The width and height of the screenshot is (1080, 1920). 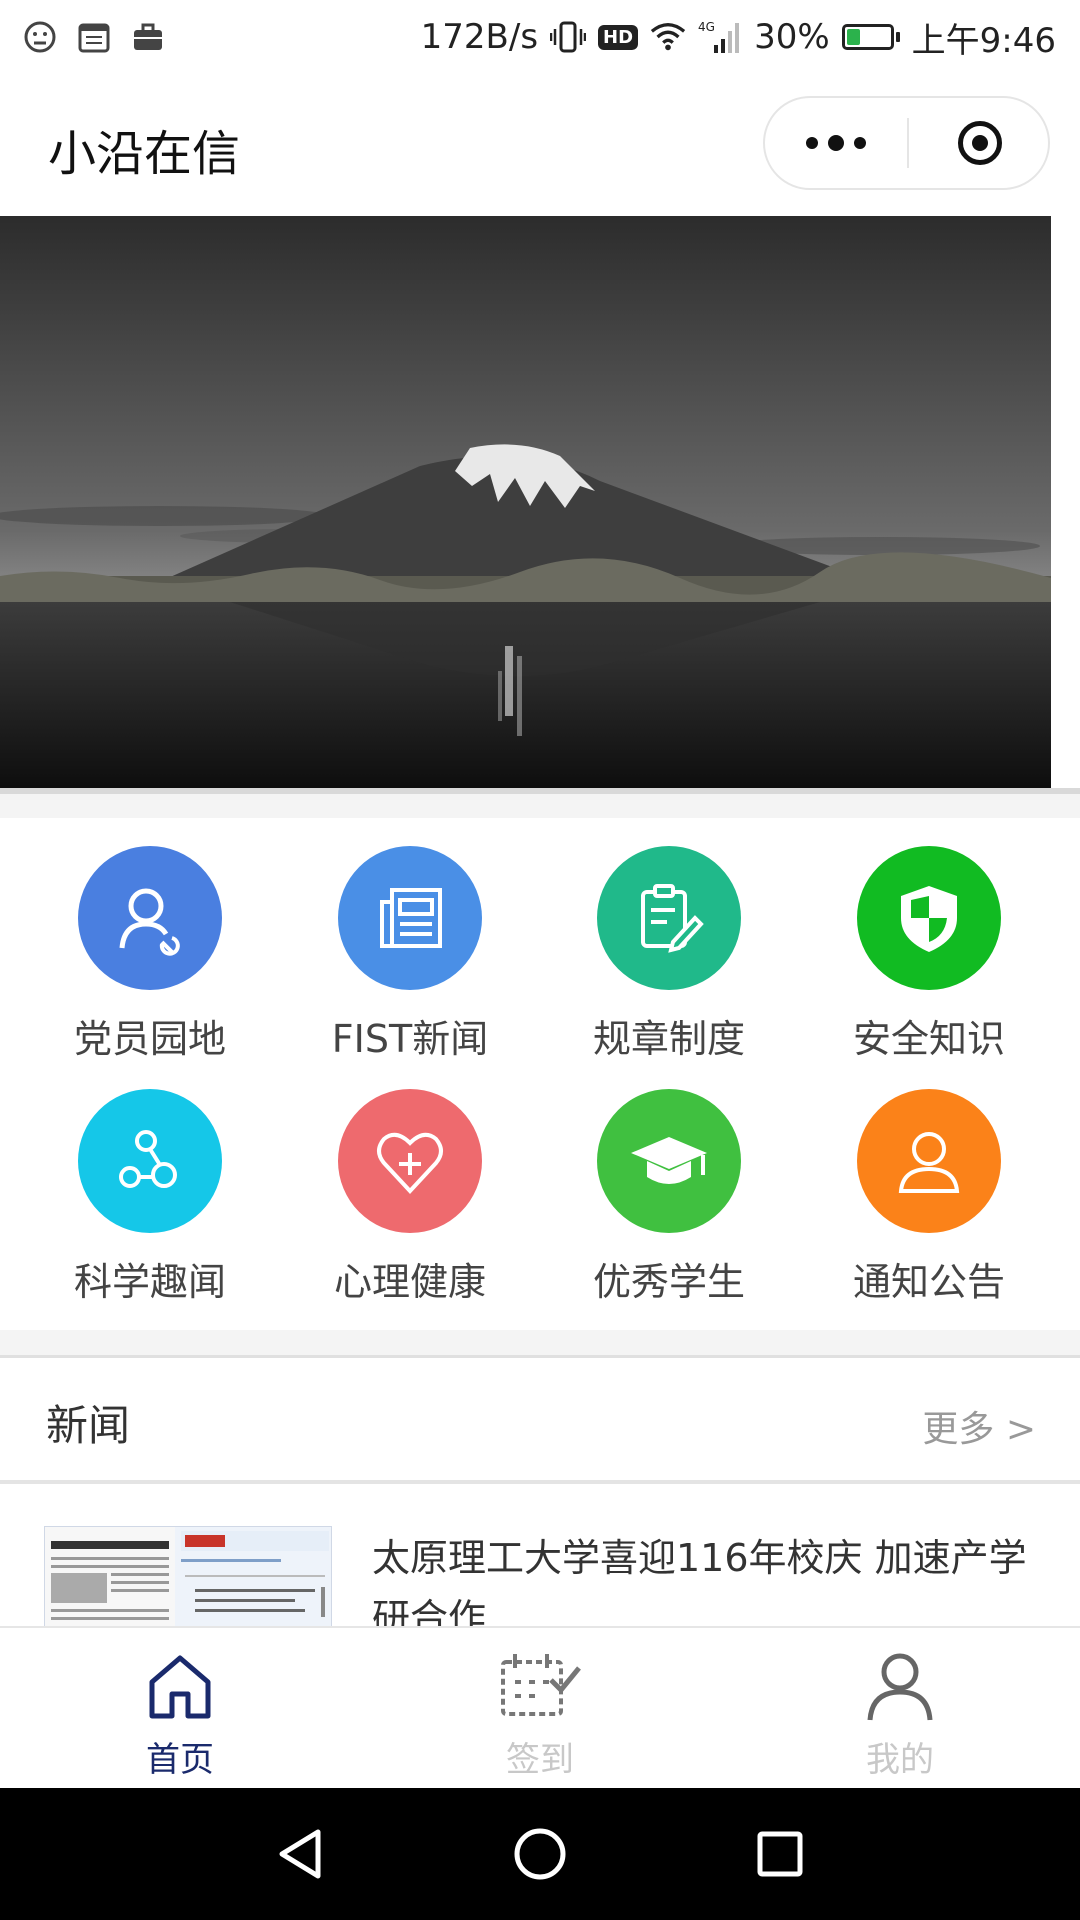 What do you see at coordinates (188, 1577) in the screenshot?
I see `news-thumbnail` at bounding box center [188, 1577].